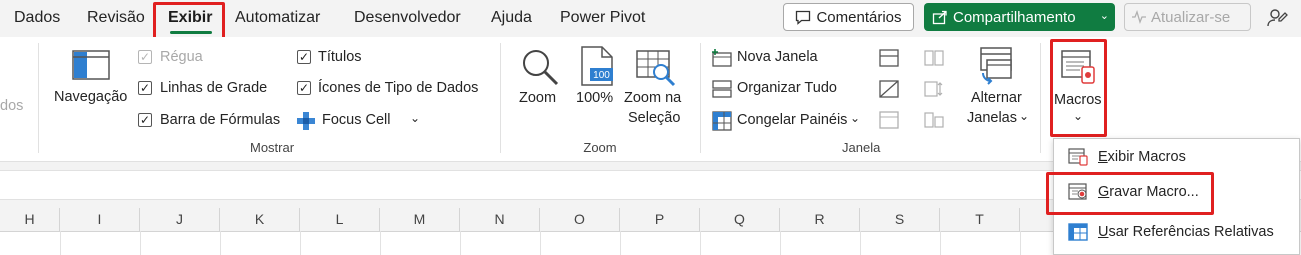  What do you see at coordinates (100, 219) in the screenshot?
I see `column-header-i: I` at bounding box center [100, 219].